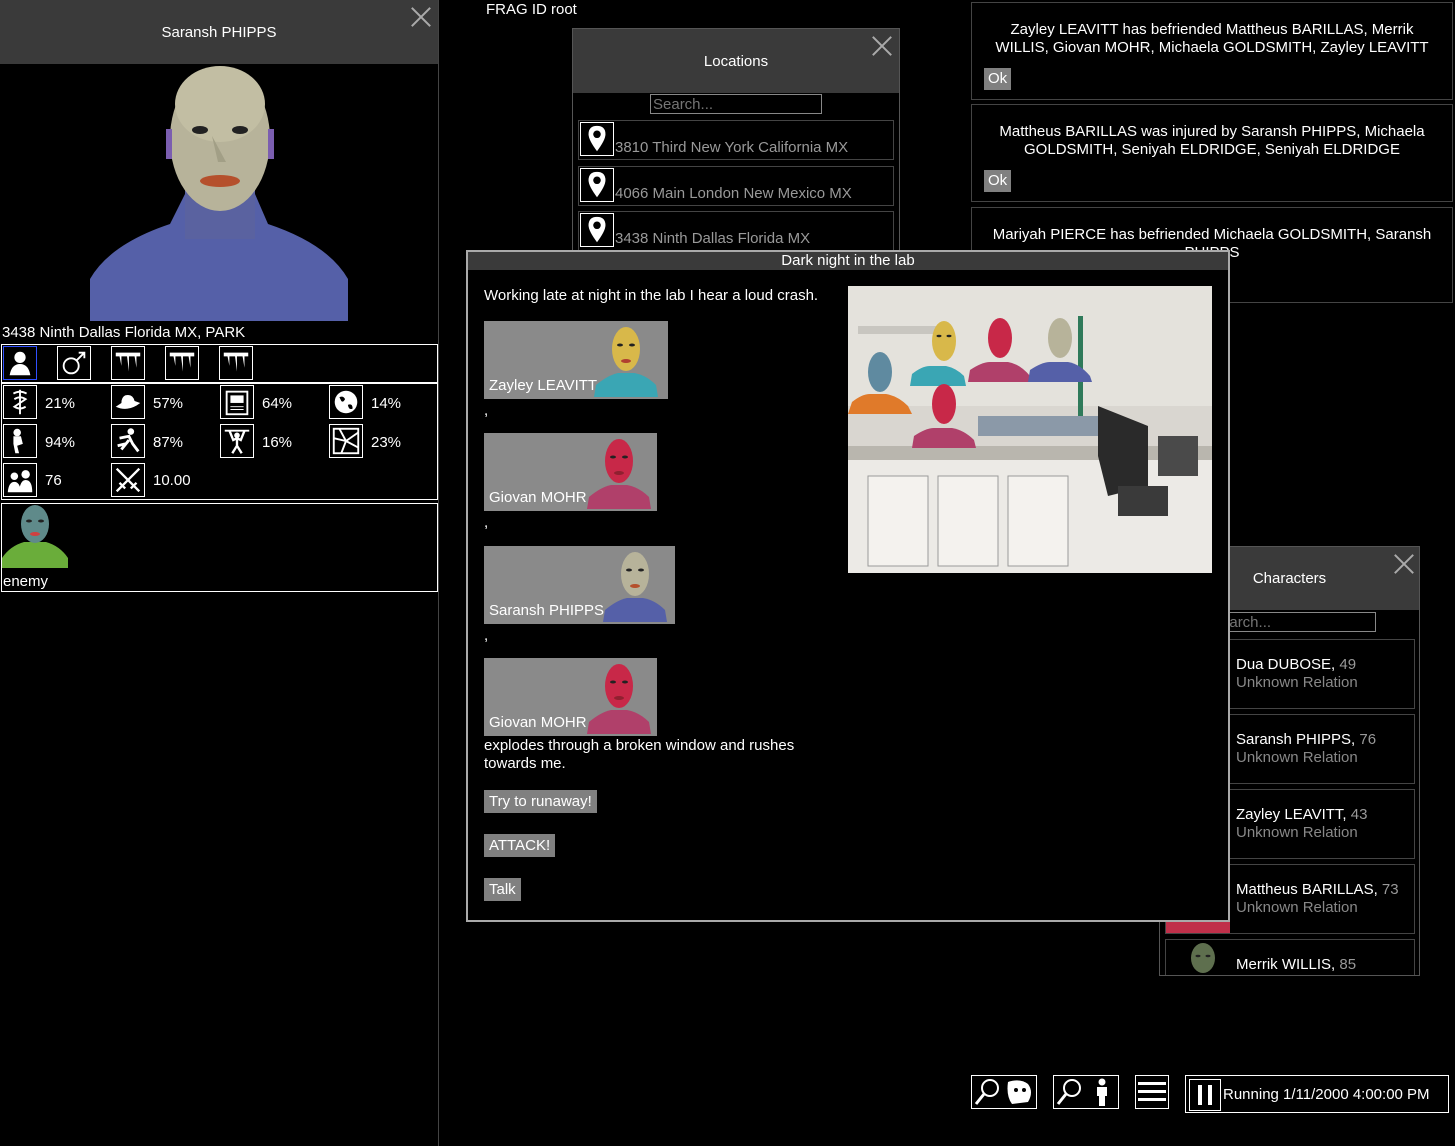  What do you see at coordinates (219, 547) in the screenshot?
I see `relations-box: enemy` at bounding box center [219, 547].